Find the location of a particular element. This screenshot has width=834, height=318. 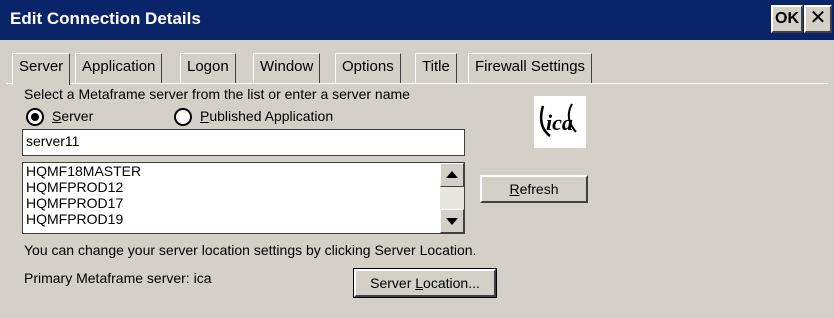

scroll-up-button is located at coordinates (452, 175).